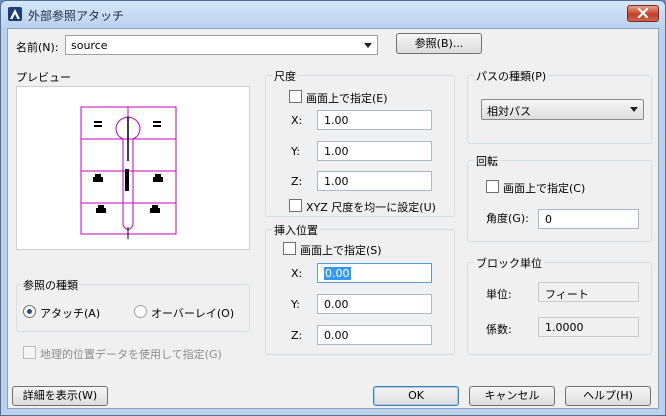 The image size is (666, 416). What do you see at coordinates (374, 335) in the screenshot?
I see `insertion-z-input: 0.00` at bounding box center [374, 335].